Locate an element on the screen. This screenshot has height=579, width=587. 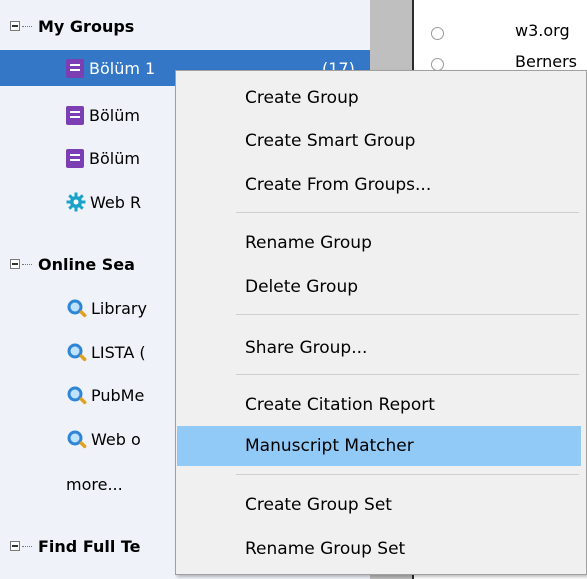
row-radio-button is located at coordinates (437, 33).